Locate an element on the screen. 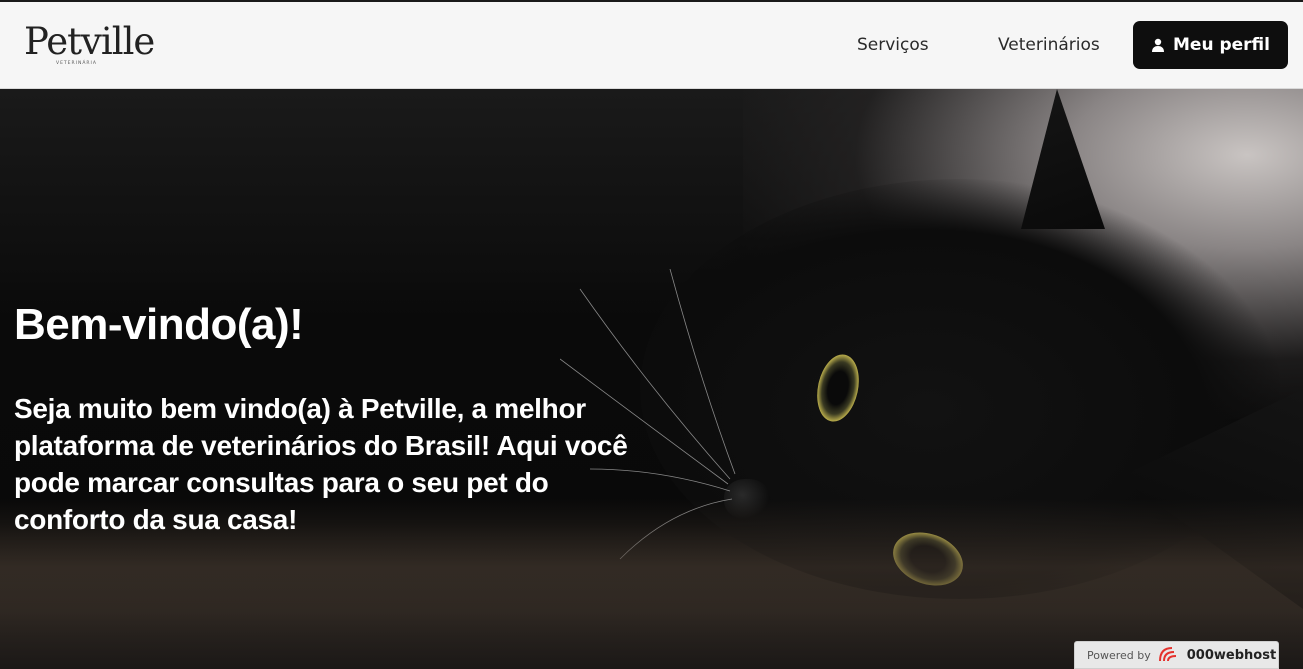 This screenshot has height=669, width=1303. profile-button: Meu perfil is located at coordinates (1210, 45).